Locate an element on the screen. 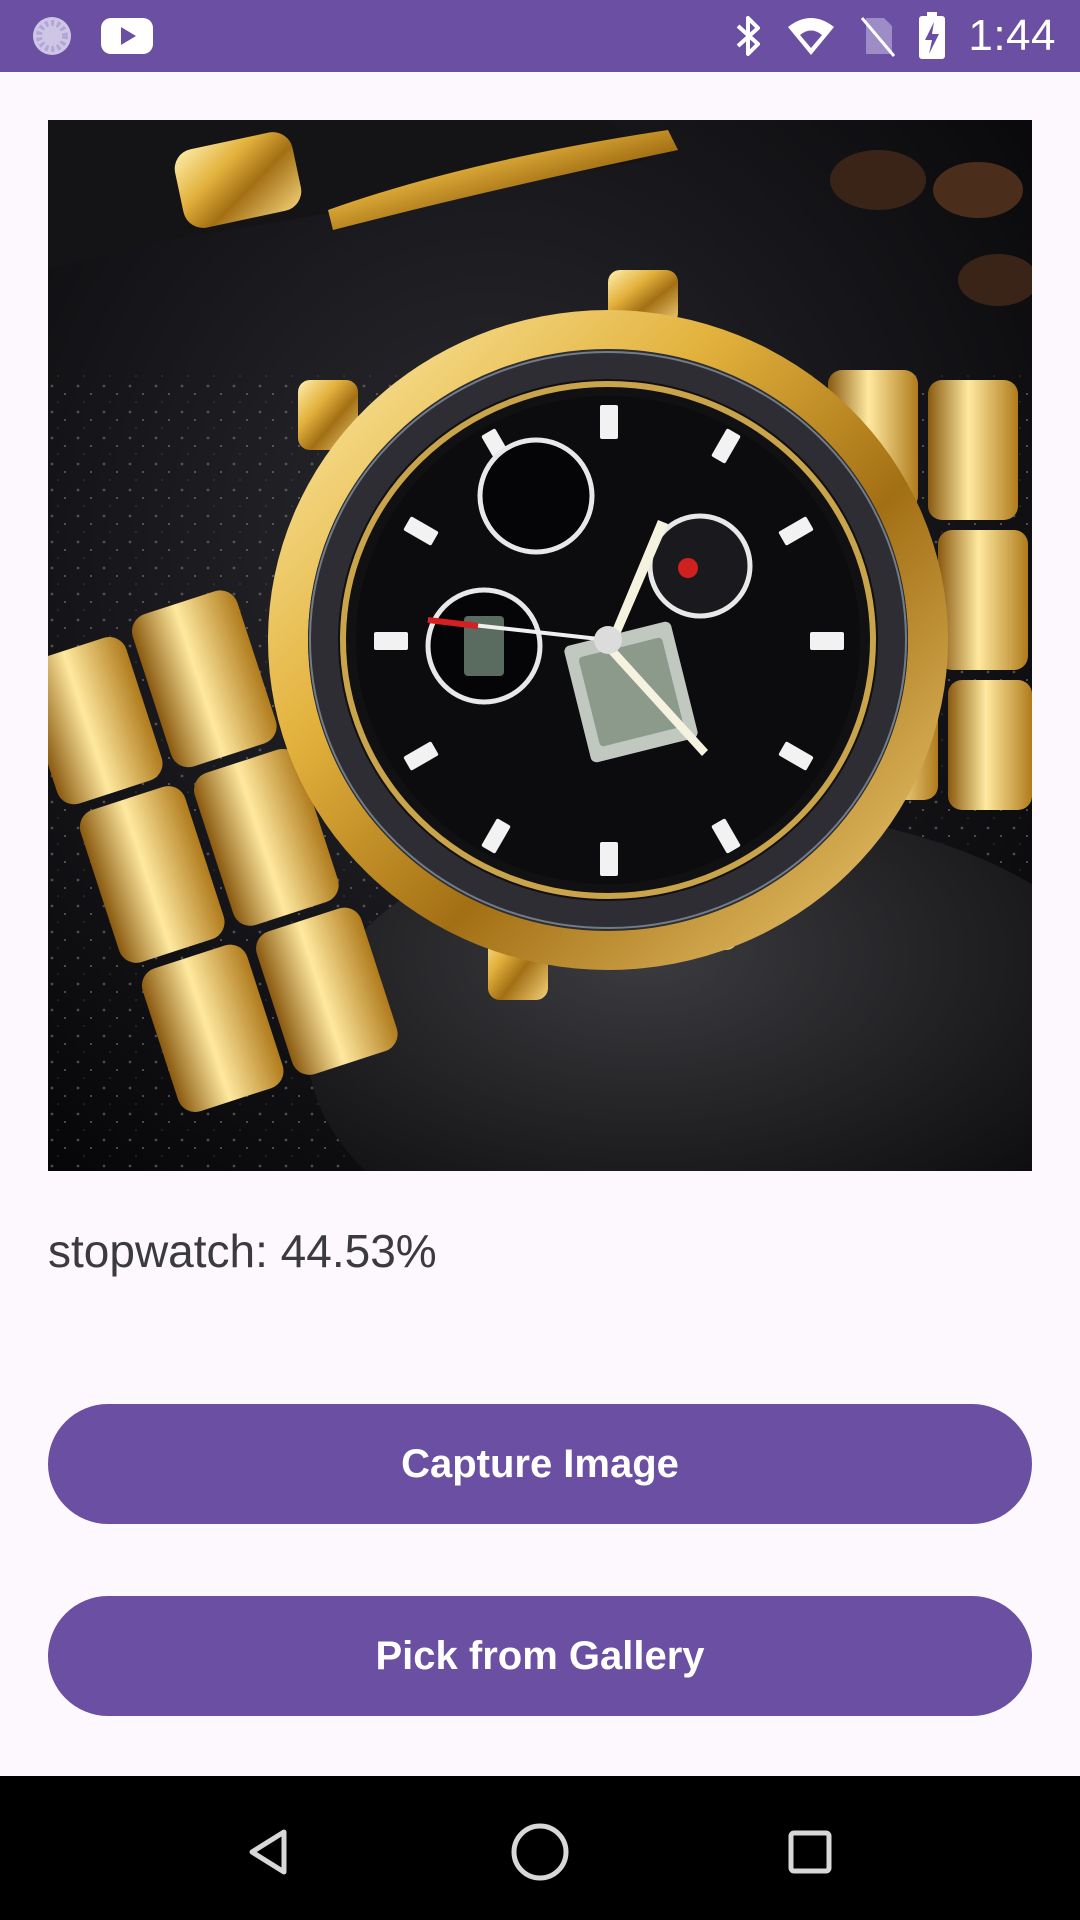 This screenshot has height=1920, width=1080. pick-from-gallery-button: Pick from Gallery is located at coordinates (540, 1656).